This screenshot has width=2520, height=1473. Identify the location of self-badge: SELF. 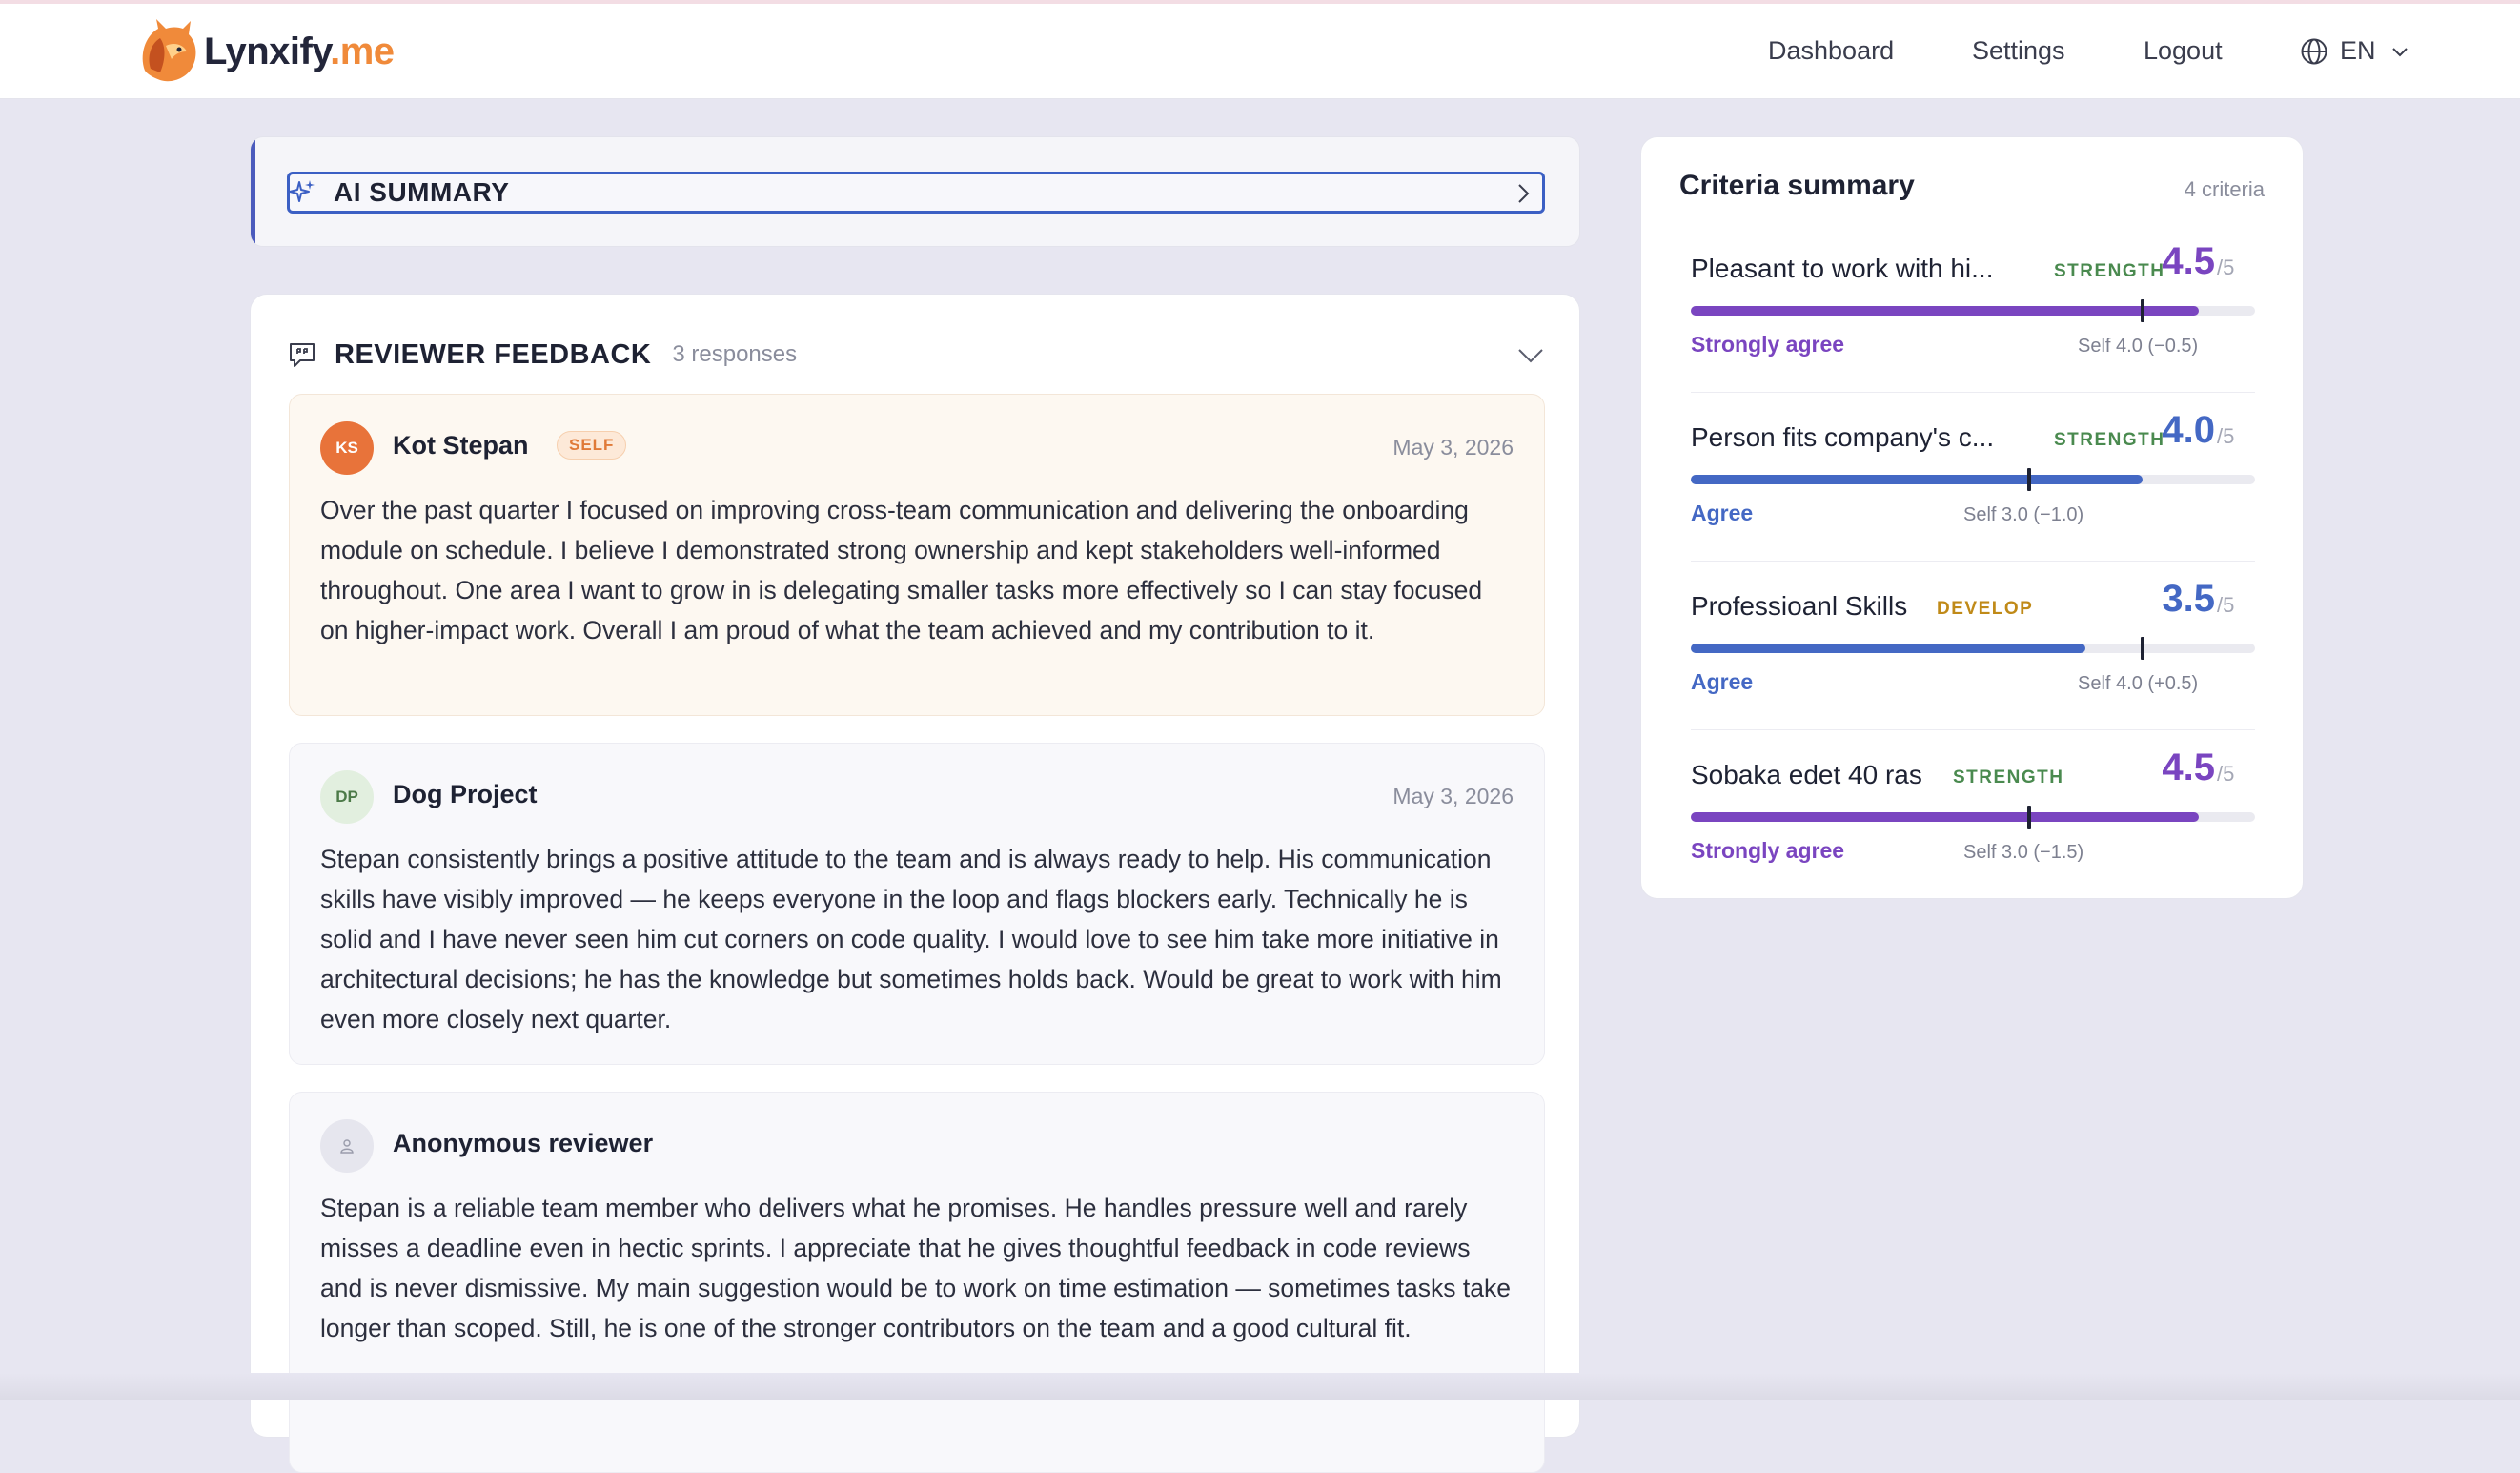
(592, 446).